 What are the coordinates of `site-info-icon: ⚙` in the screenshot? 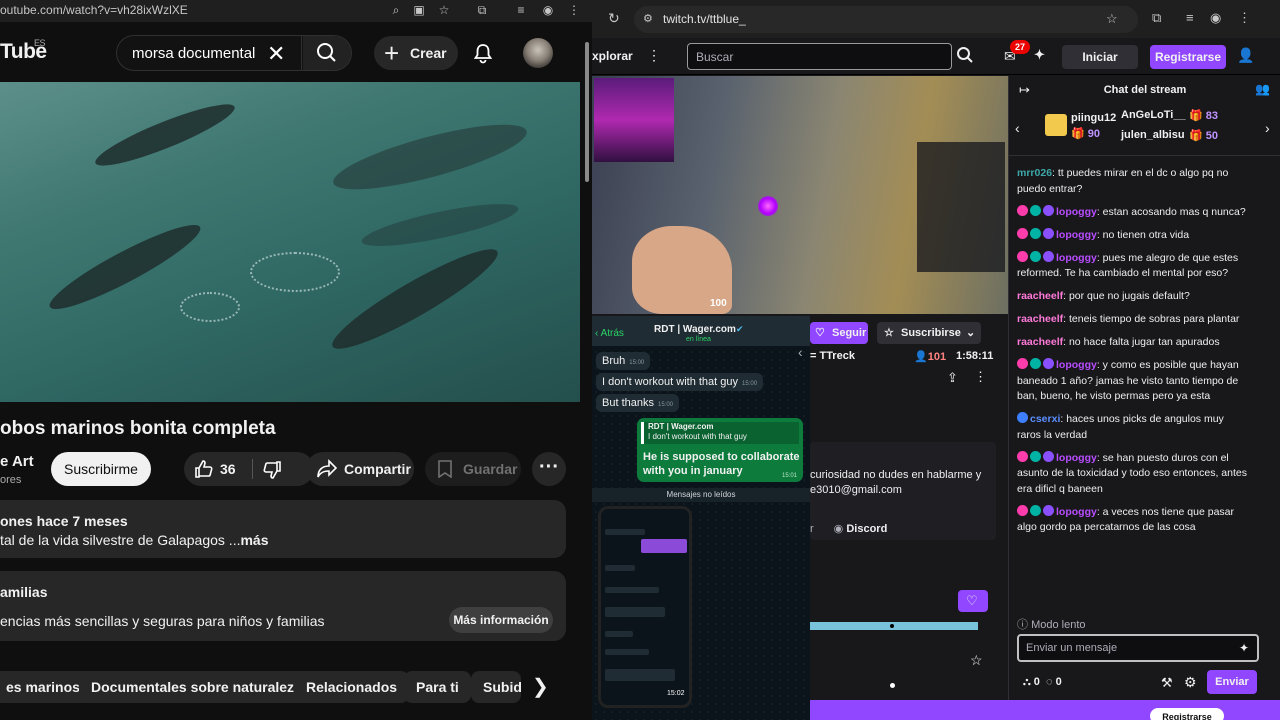 It's located at (648, 18).